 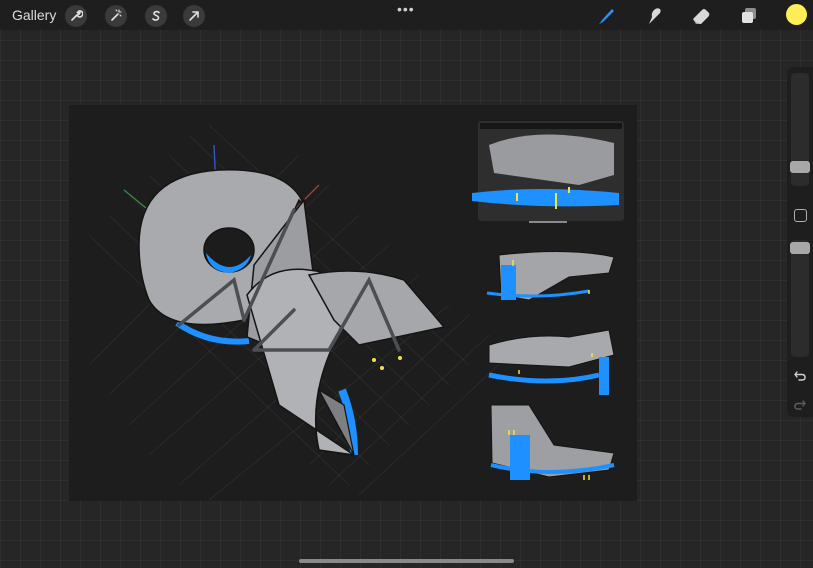 I want to click on wrench-icon, so click(x=76, y=16).